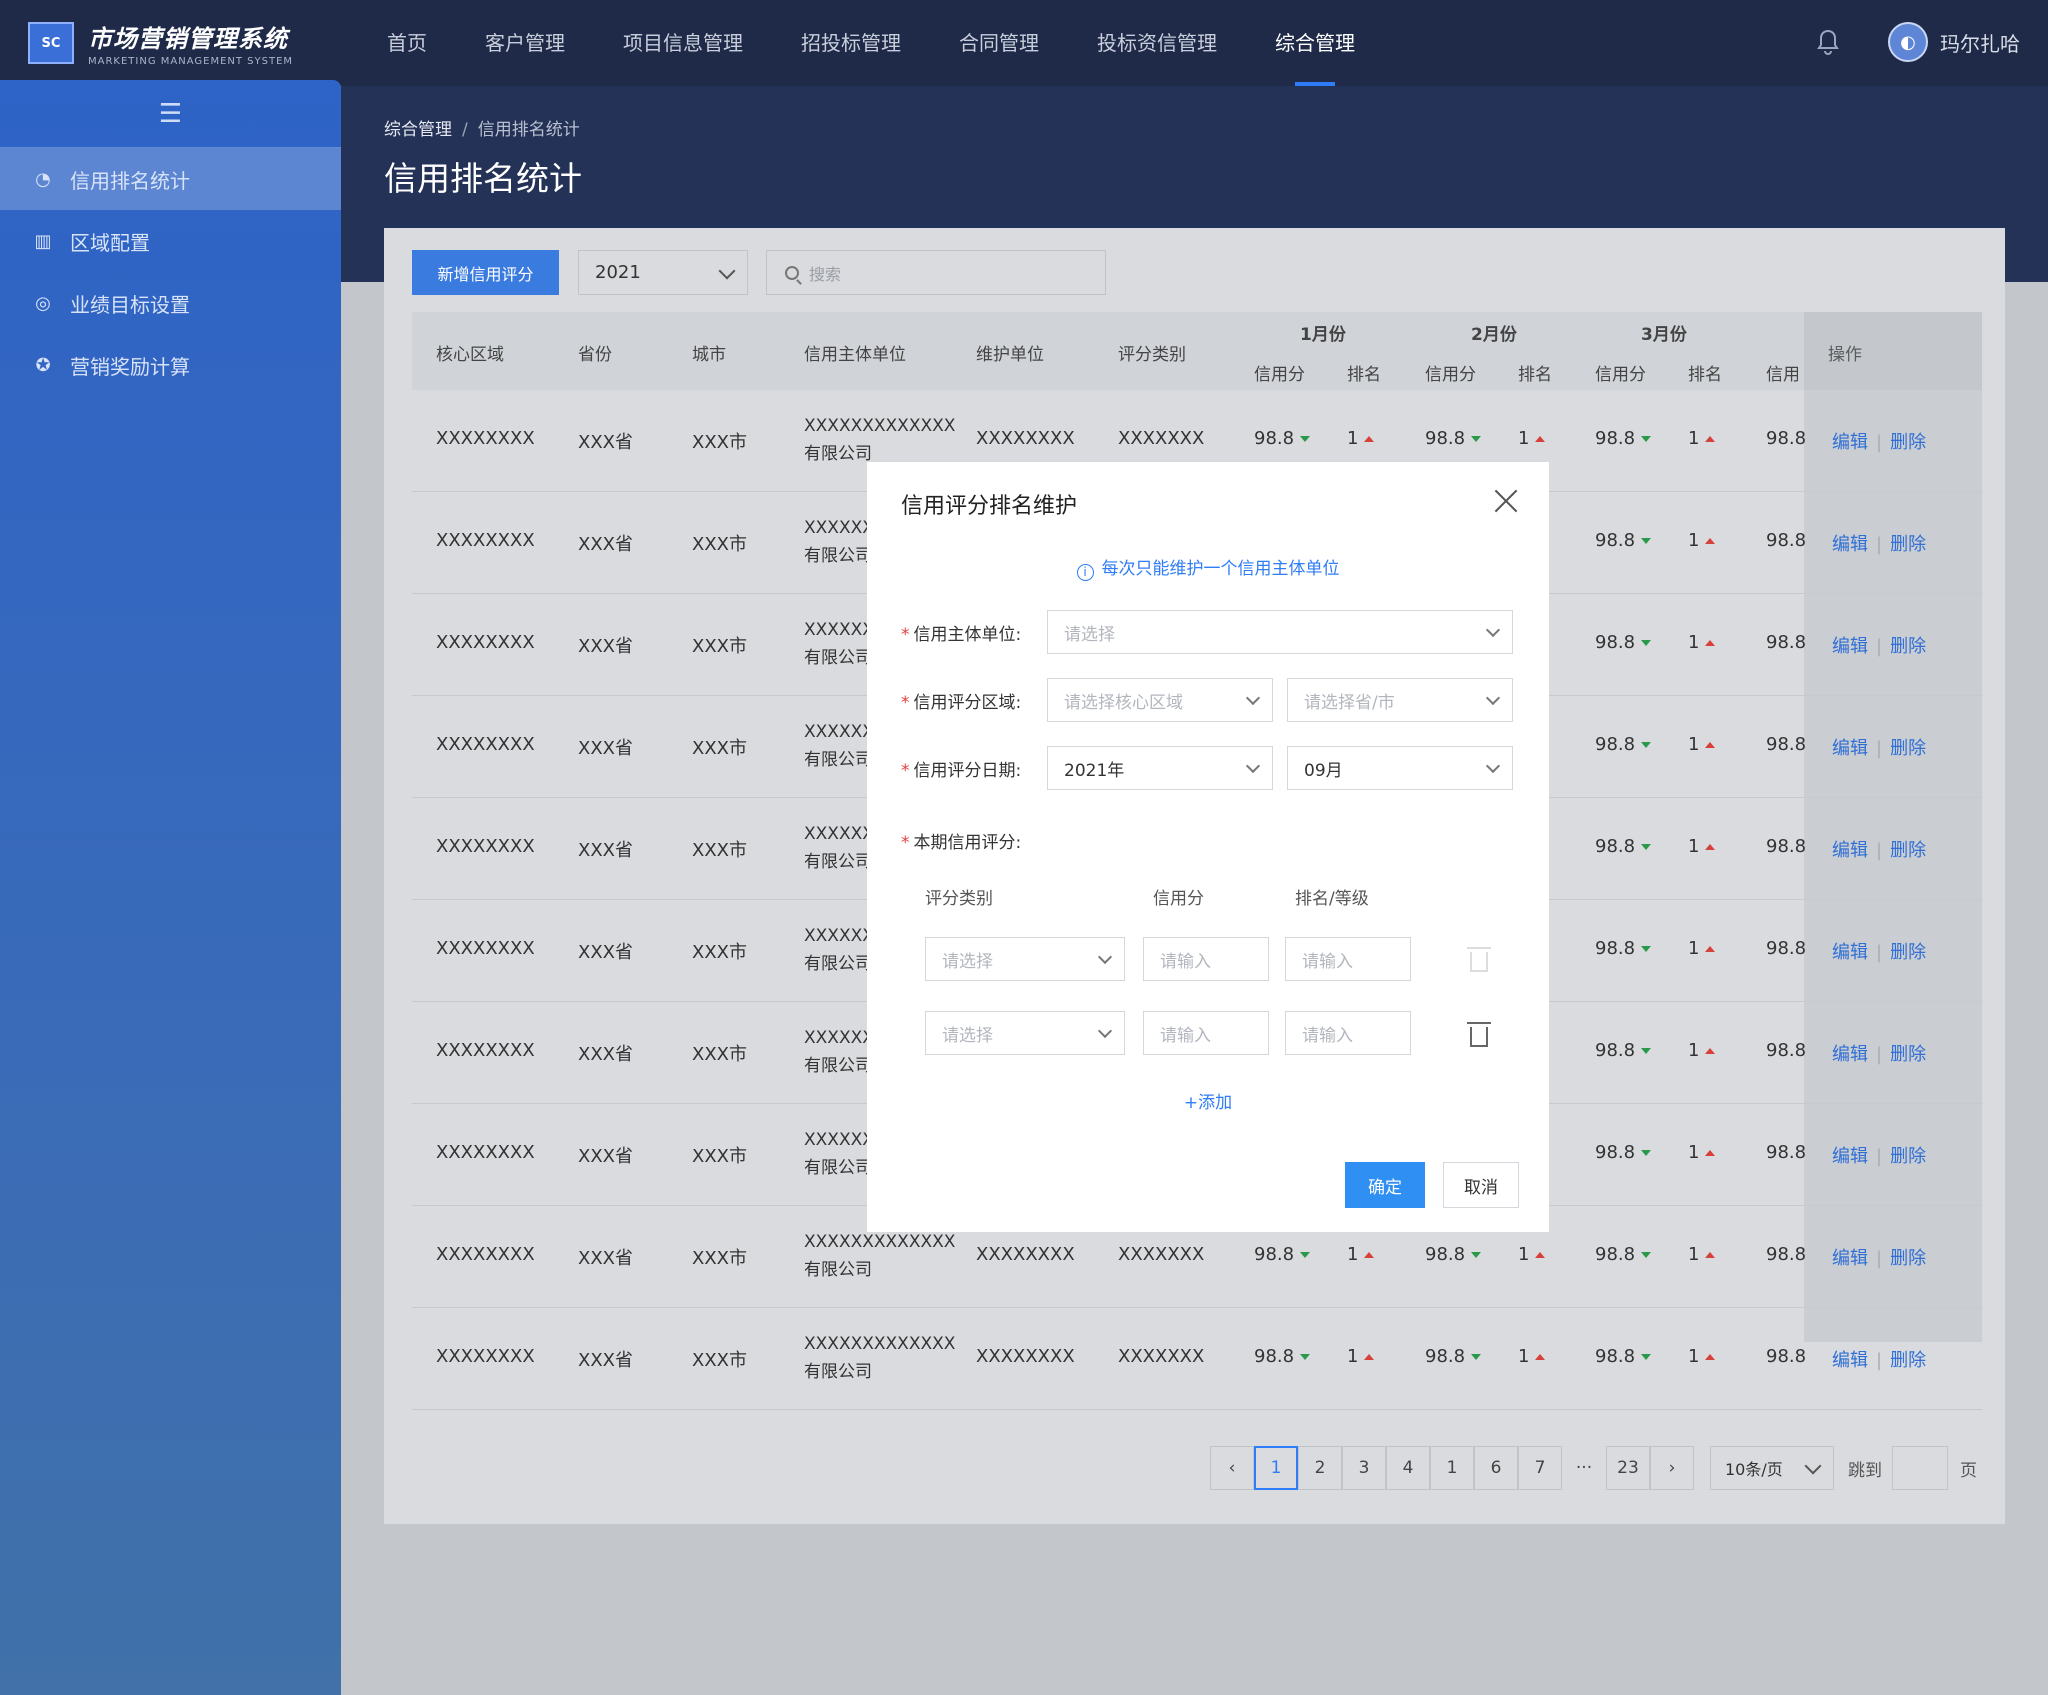 The width and height of the screenshot is (2048, 1695). Describe the element at coordinates (1332, 899) in the screenshot. I see `col-rank-header: 排名/等级` at that location.